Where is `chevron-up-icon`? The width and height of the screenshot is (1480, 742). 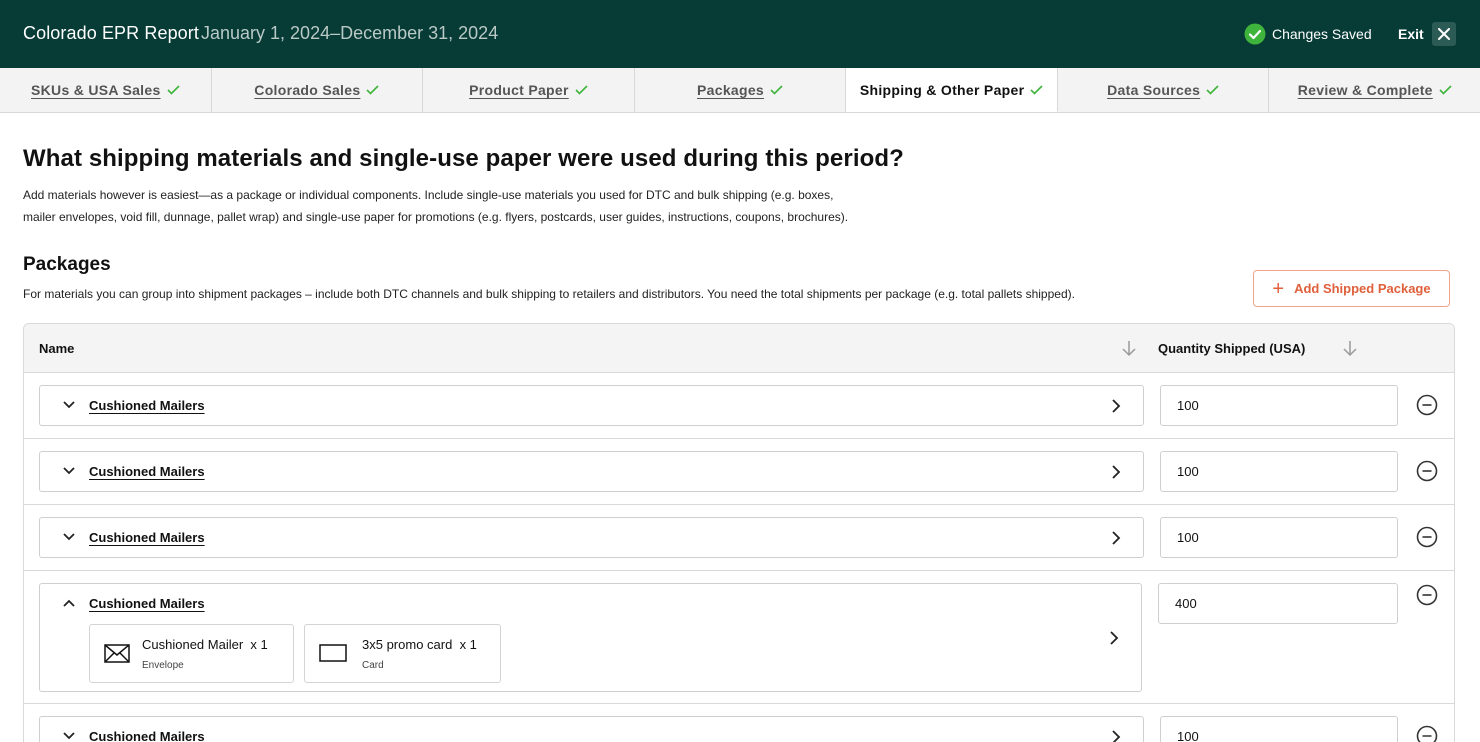
chevron-up-icon is located at coordinates (69, 603).